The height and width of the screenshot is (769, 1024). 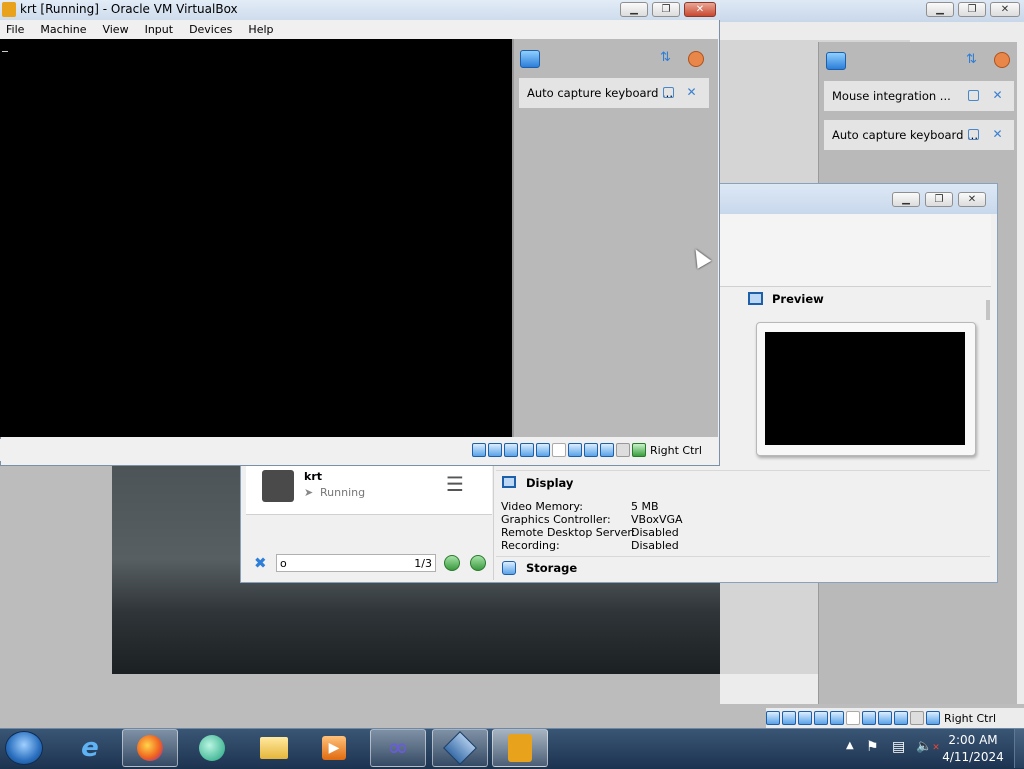 I want to click on internet-explorer-taskbar-button: e, so click(x=90, y=748).